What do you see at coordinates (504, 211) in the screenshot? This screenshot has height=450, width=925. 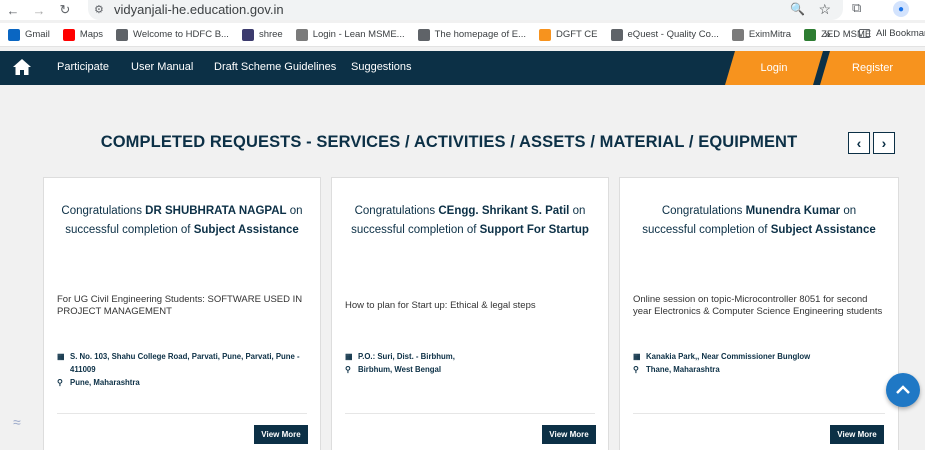 I see `volunteer-name: CEngg. Shrikant S. Patil` at bounding box center [504, 211].